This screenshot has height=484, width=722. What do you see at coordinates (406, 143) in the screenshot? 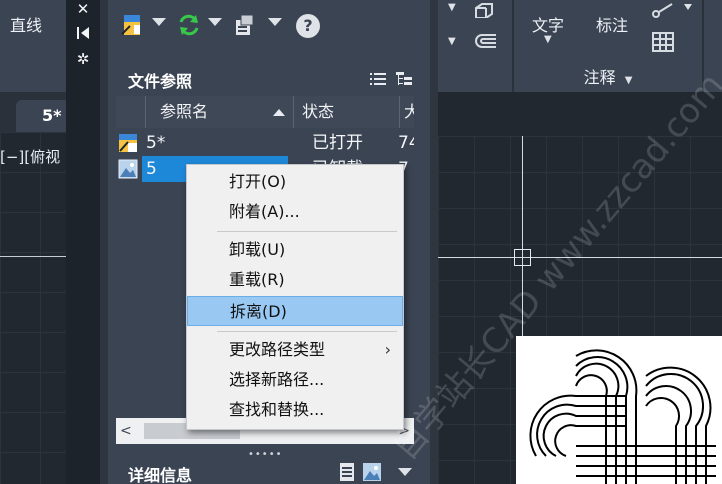
I see `row-size: 74` at bounding box center [406, 143].